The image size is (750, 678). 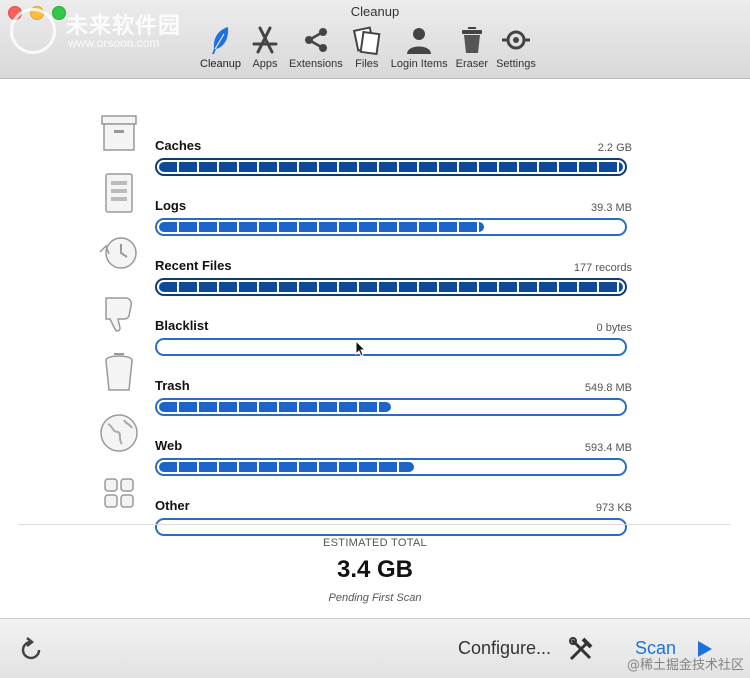 What do you see at coordinates (515, 40) in the screenshot?
I see `settings-icon` at bounding box center [515, 40].